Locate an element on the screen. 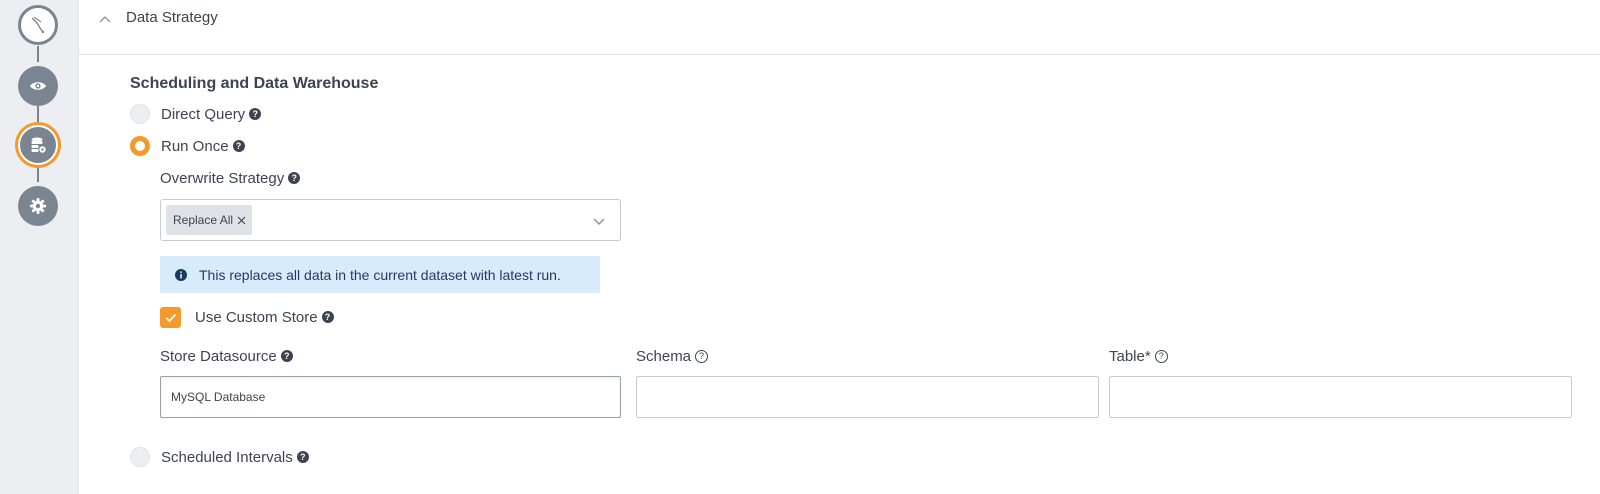  store-datasource-input is located at coordinates (390, 397).